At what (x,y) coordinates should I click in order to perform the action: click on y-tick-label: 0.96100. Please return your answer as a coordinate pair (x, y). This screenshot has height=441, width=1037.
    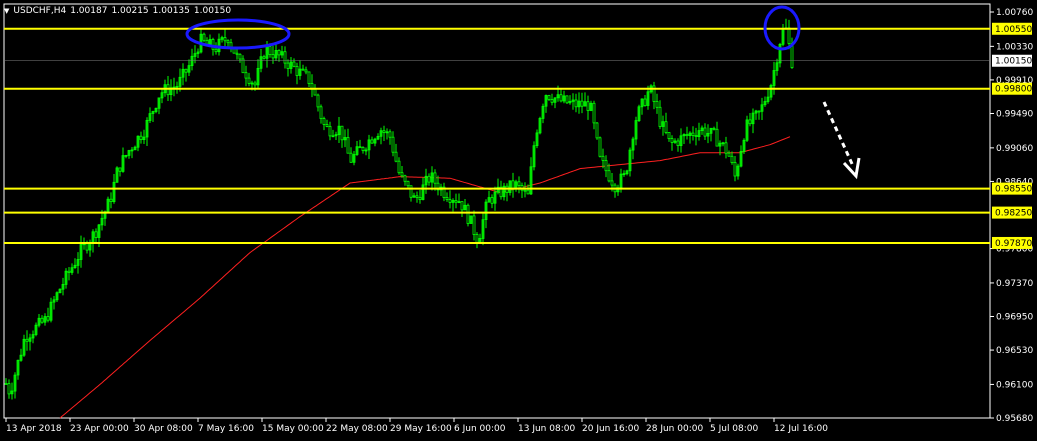
    Looking at the image, I should click on (1014, 385).